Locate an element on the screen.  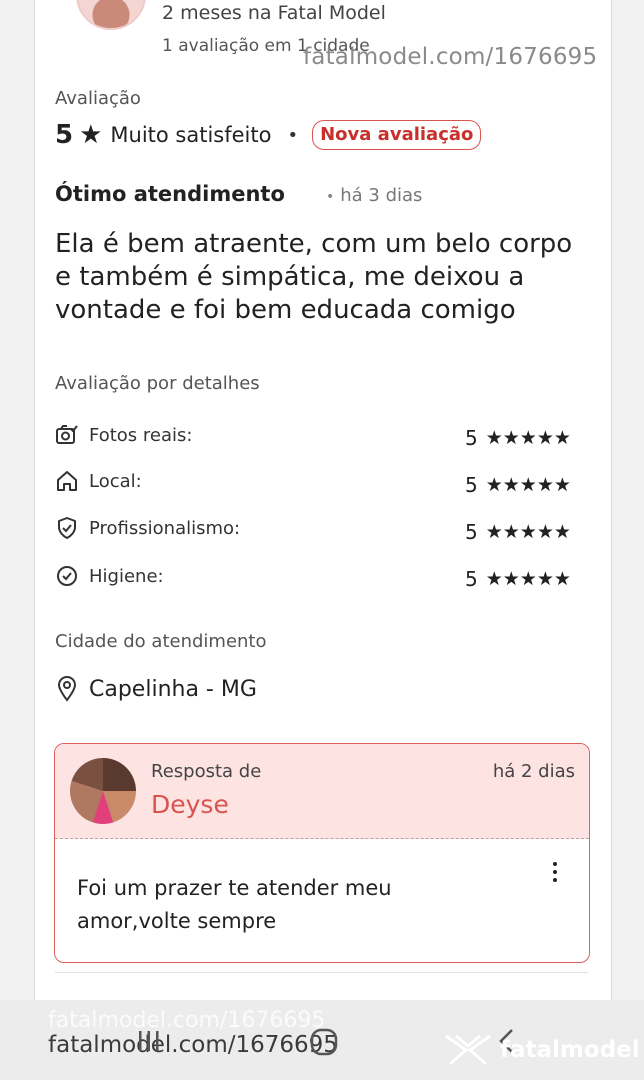
home-icon is located at coordinates (67, 481).